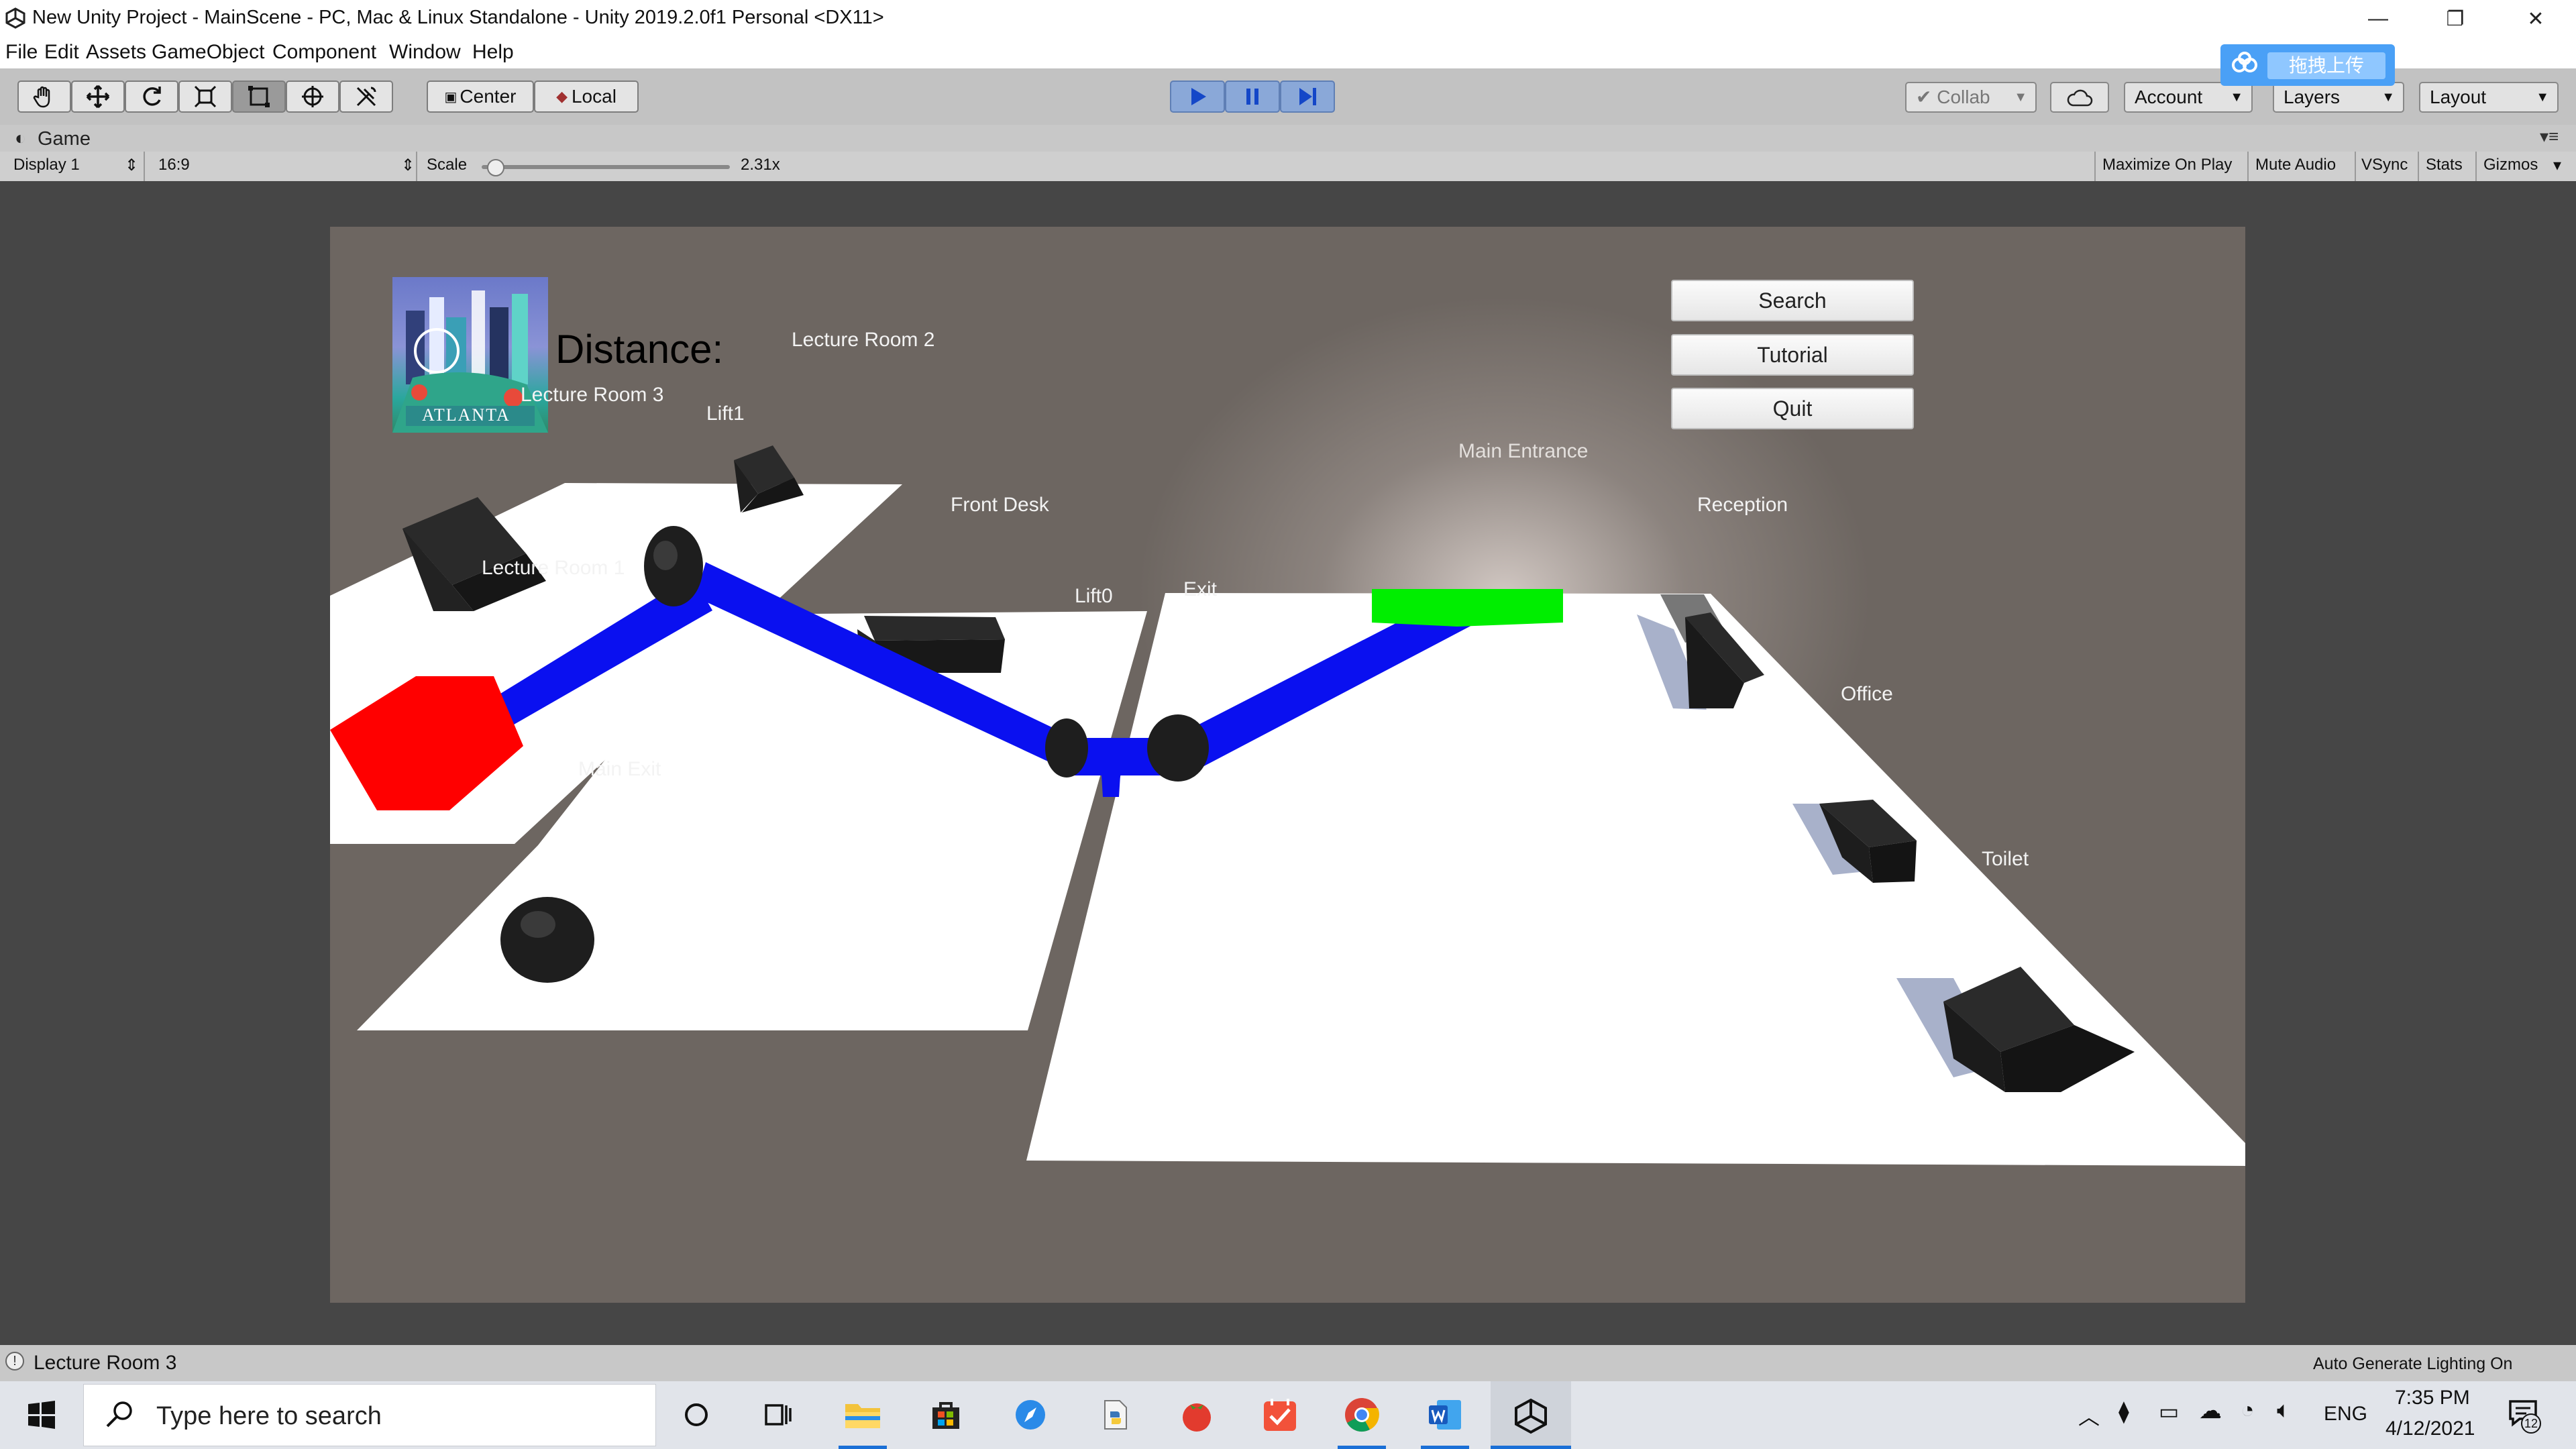  What do you see at coordinates (2384, 165) in the screenshot?
I see `vsync-toggle: VSync` at bounding box center [2384, 165].